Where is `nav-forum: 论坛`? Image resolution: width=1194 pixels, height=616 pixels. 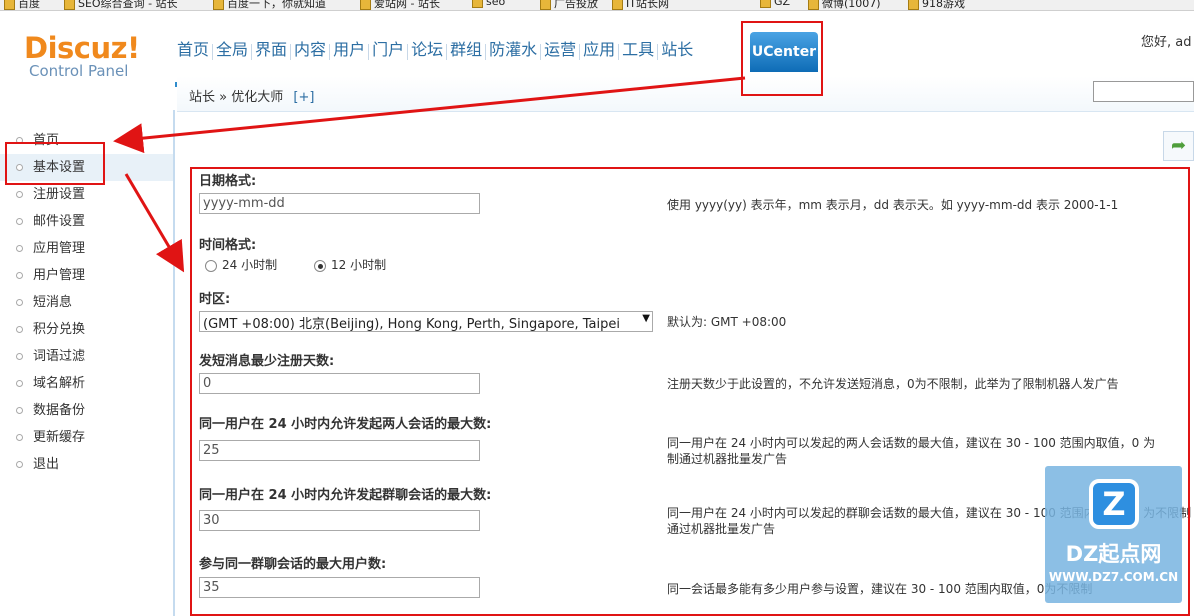 nav-forum: 论坛 is located at coordinates (427, 50).